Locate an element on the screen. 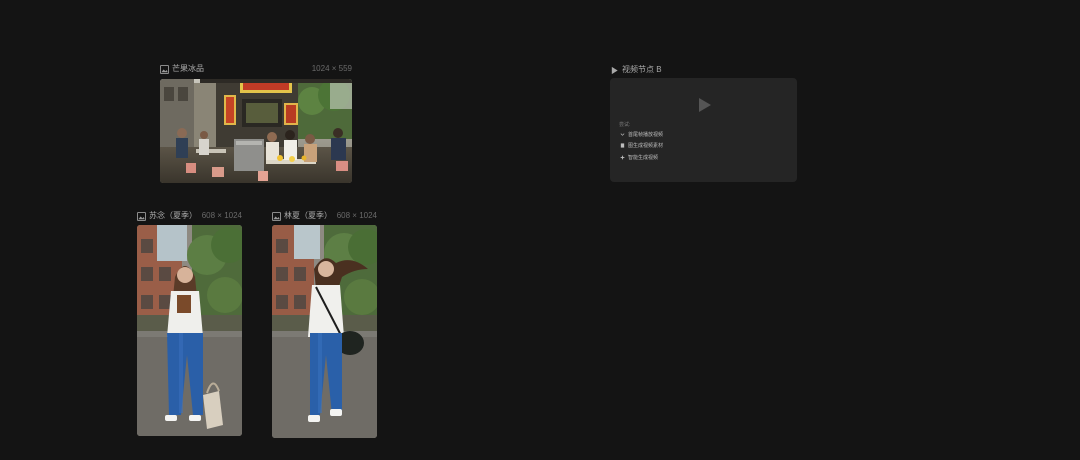  node-header: 林夏（夏季） 608 × 1024 is located at coordinates (324, 216).